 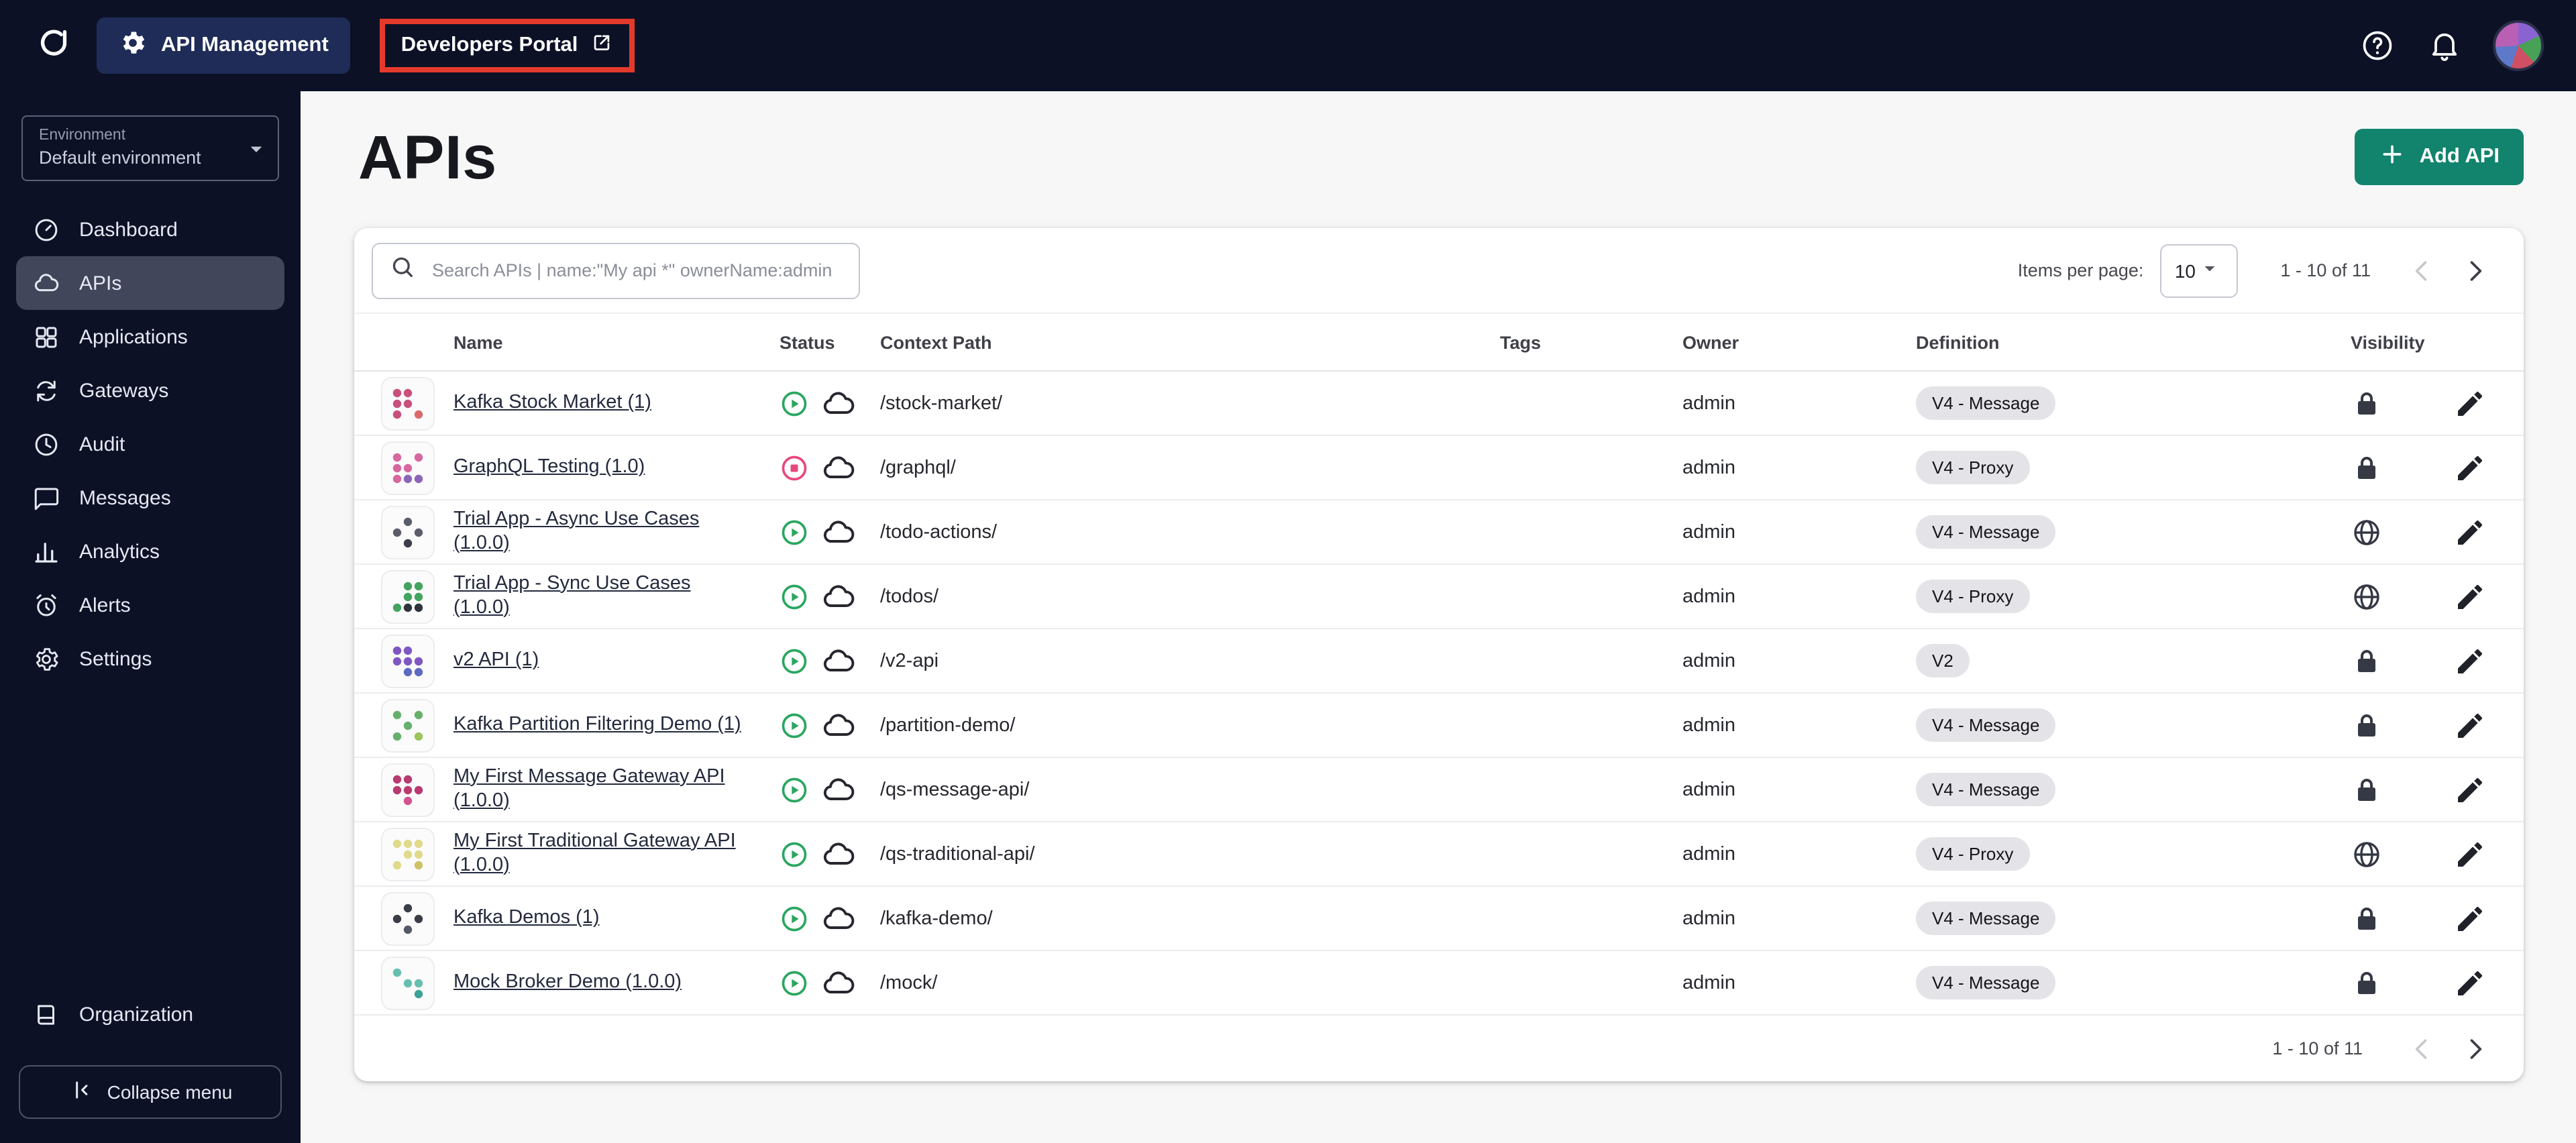 What do you see at coordinates (150, 552) in the screenshot?
I see `sidebar-item-analytics: Analytics` at bounding box center [150, 552].